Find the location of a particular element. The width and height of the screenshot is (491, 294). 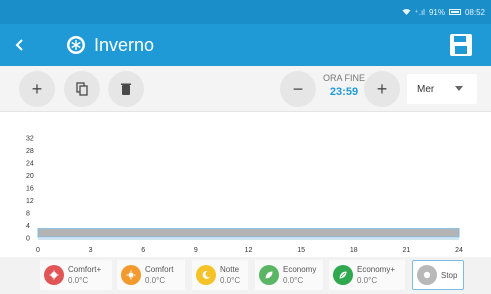

moon-icon is located at coordinates (206, 275).